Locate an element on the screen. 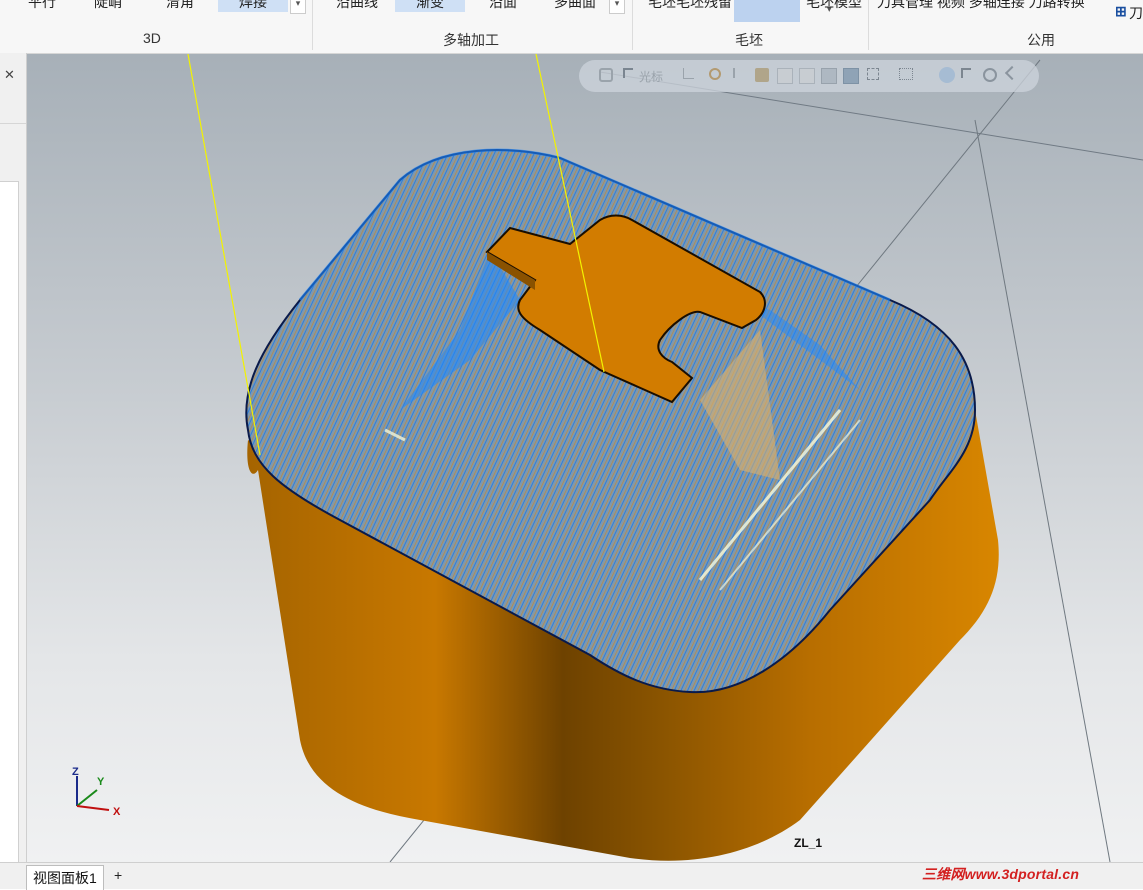 Image resolution: width=1143 pixels, height=890 pixels. divider is located at coordinates (13, 123).